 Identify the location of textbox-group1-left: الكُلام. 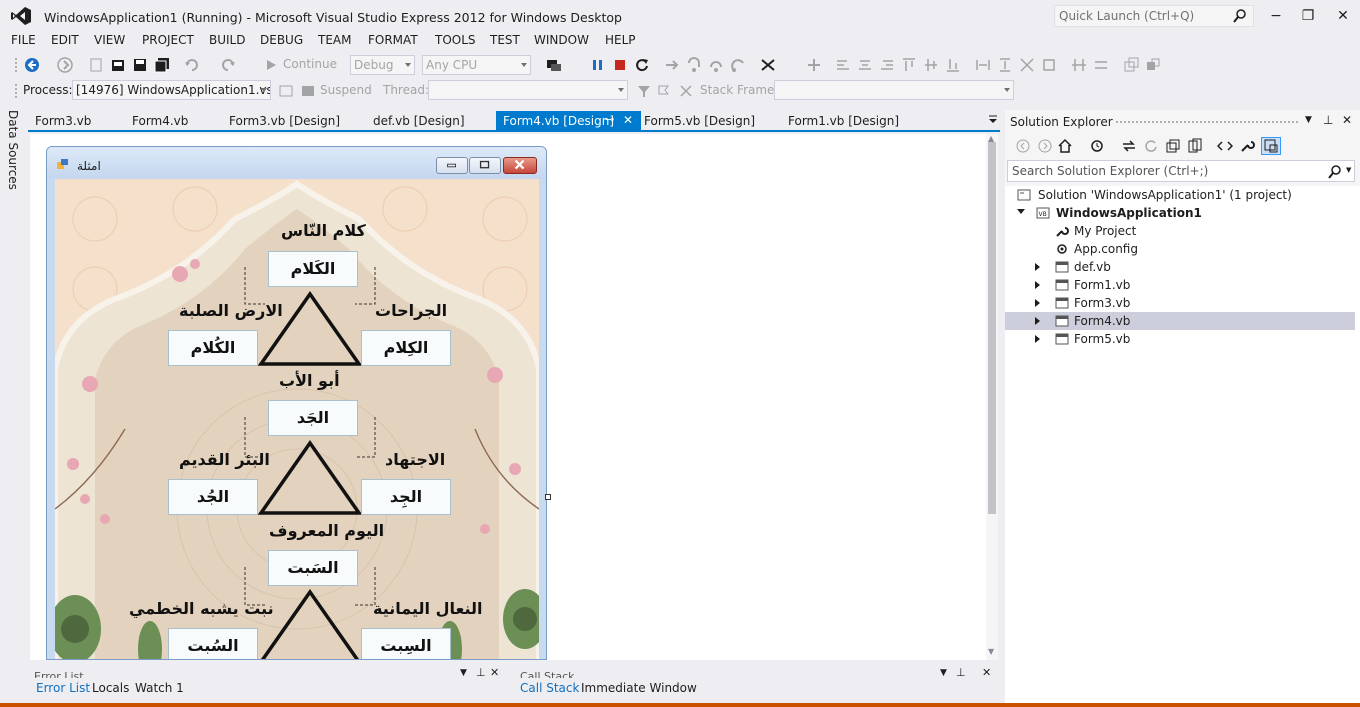
(213, 348).